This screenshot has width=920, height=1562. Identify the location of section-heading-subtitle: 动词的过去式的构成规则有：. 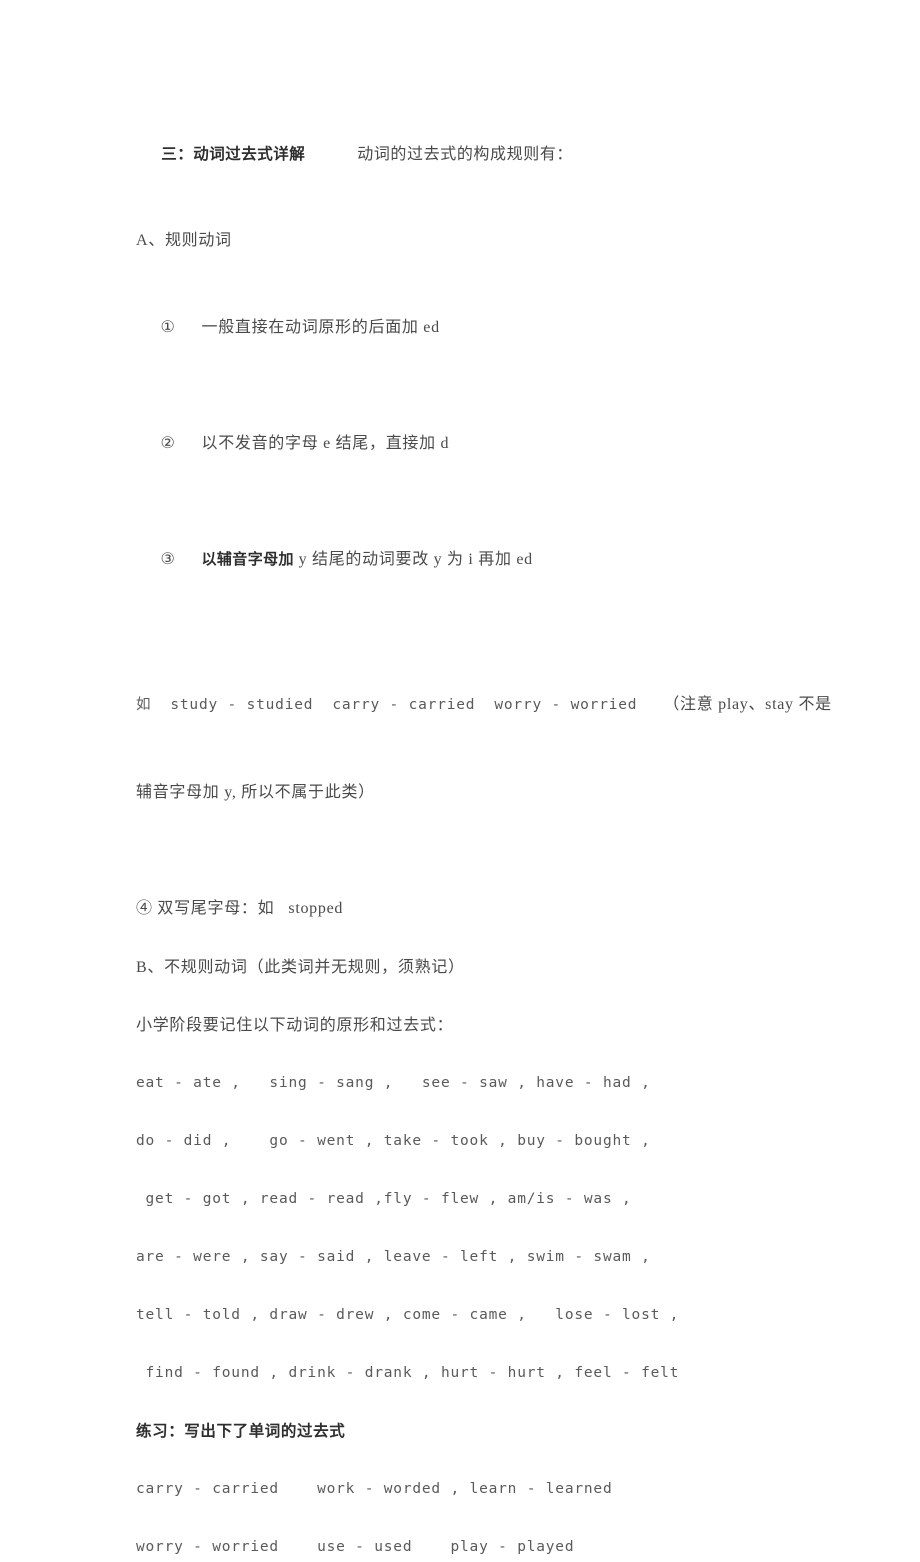
(465, 154).